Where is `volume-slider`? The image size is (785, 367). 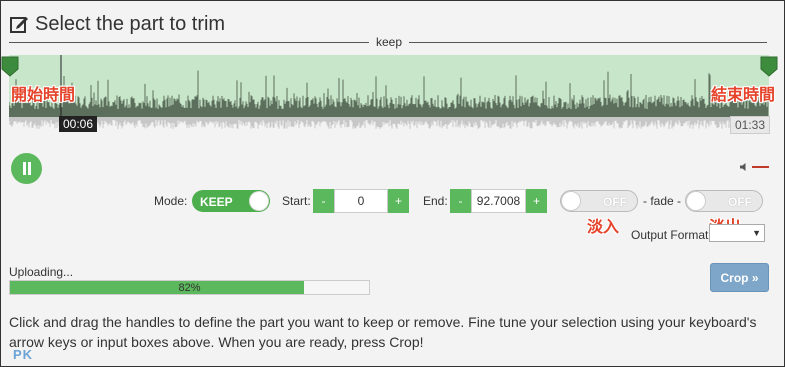
volume-slider is located at coordinates (760, 167).